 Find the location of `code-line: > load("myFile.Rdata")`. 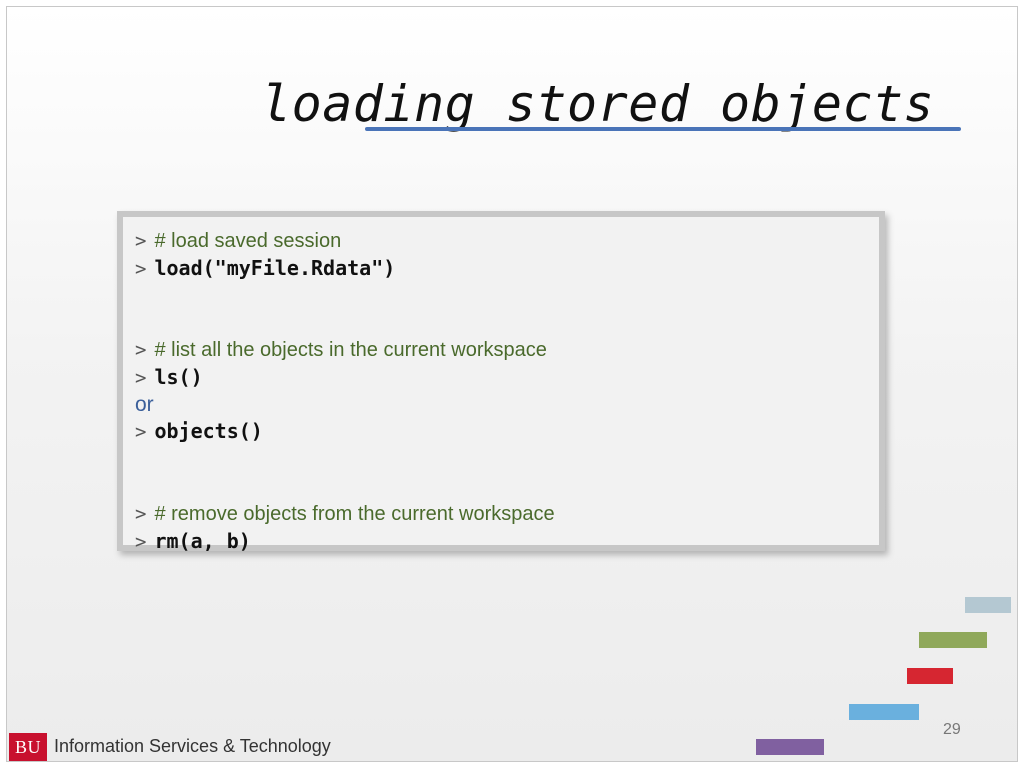

code-line: > load("myFile.Rdata") is located at coordinates (265, 268).